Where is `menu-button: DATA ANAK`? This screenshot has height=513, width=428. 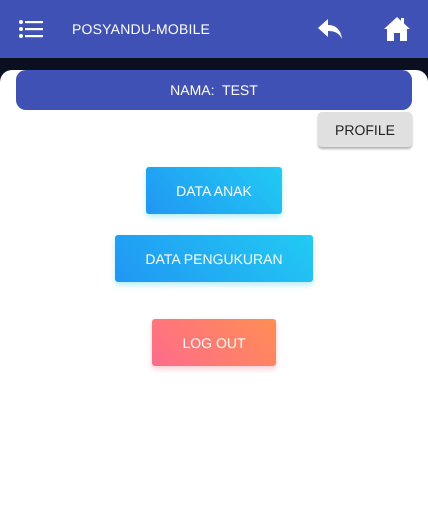 menu-button: DATA ANAK is located at coordinates (214, 190).